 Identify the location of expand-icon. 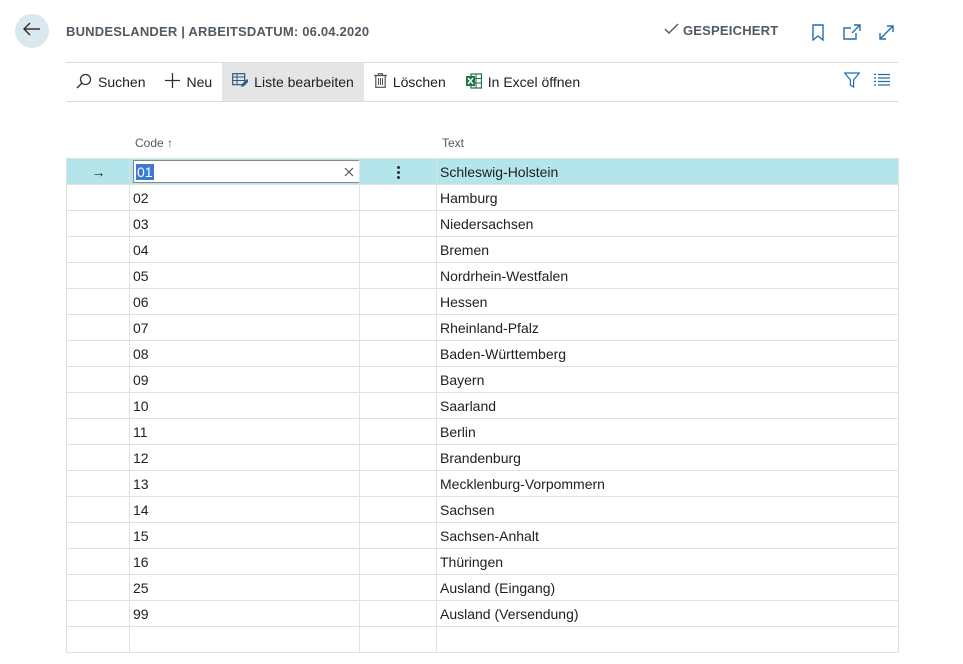
(886, 32).